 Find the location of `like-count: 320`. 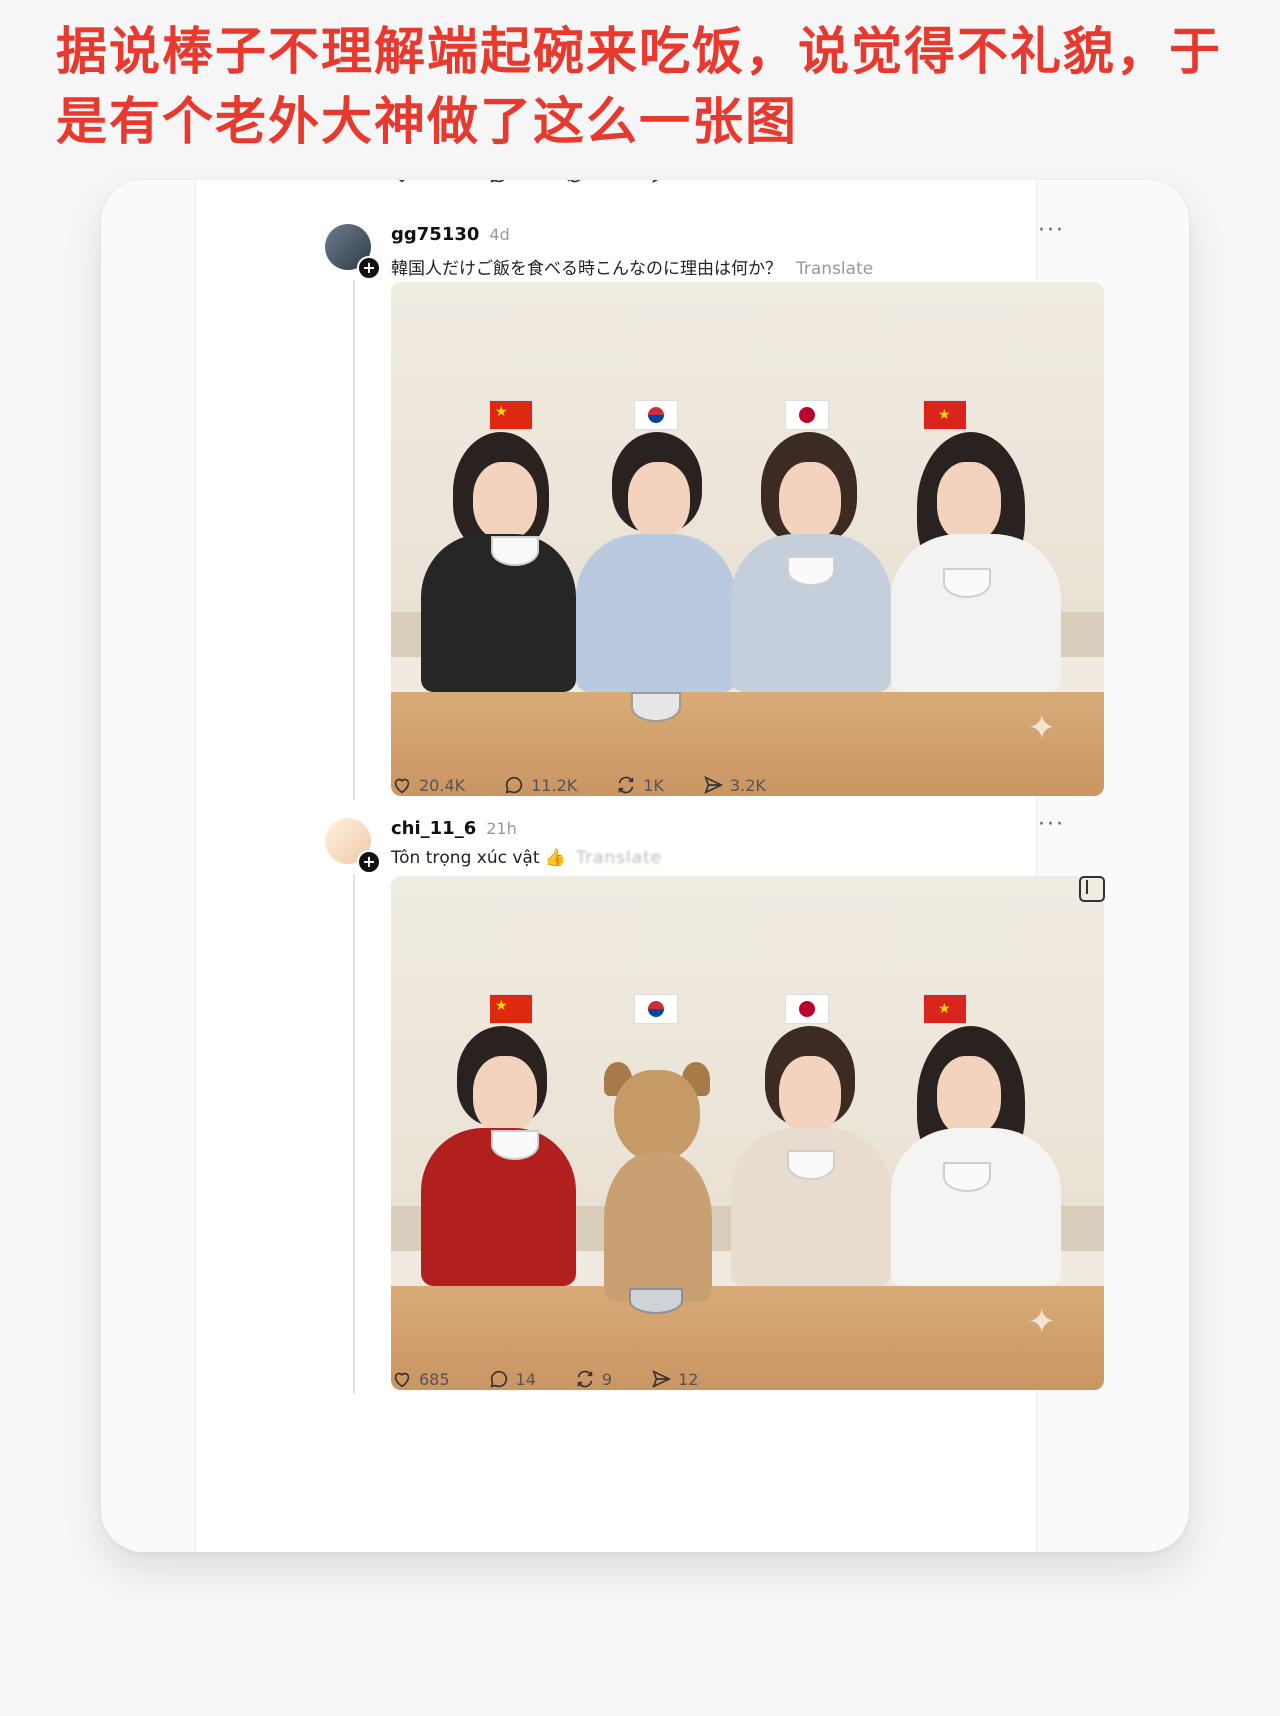

like-count: 320 is located at coordinates (434, 182).